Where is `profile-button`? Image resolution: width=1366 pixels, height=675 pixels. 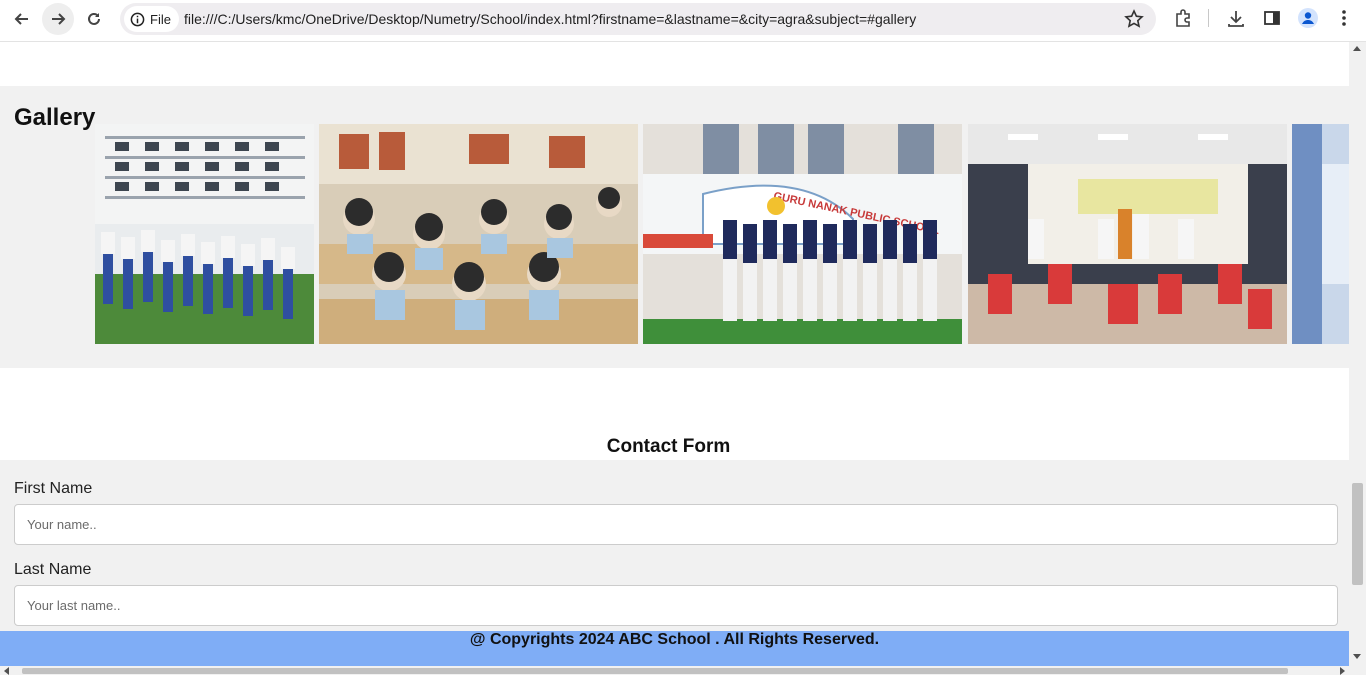
profile-button is located at coordinates (1308, 18).